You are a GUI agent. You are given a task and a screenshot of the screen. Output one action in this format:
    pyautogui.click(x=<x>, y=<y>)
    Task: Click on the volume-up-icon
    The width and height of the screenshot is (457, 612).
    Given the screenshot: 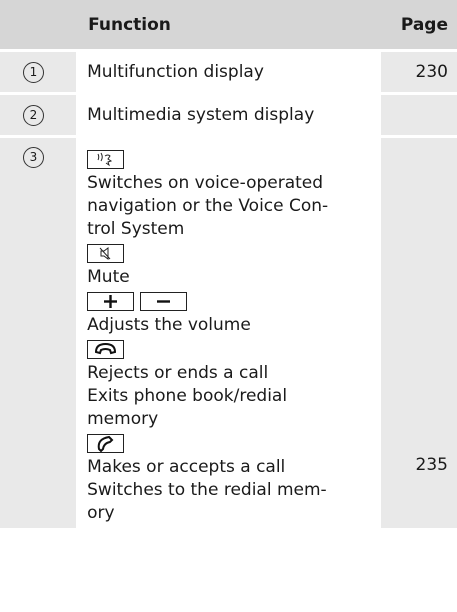 What is the action you would take?
    pyautogui.click(x=111, y=301)
    